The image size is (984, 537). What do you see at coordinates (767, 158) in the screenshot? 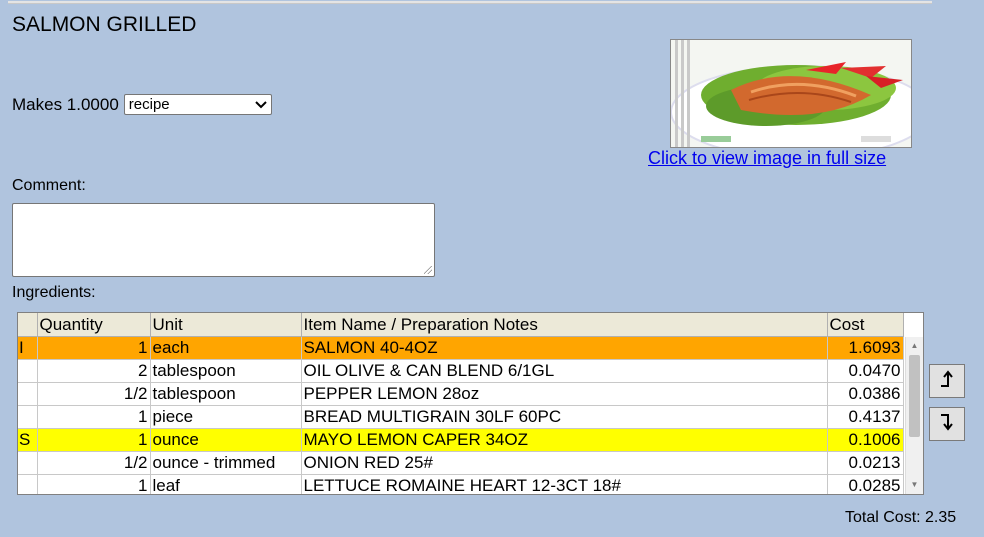
I see `view-full-image-link: Click to view image in full size` at bounding box center [767, 158].